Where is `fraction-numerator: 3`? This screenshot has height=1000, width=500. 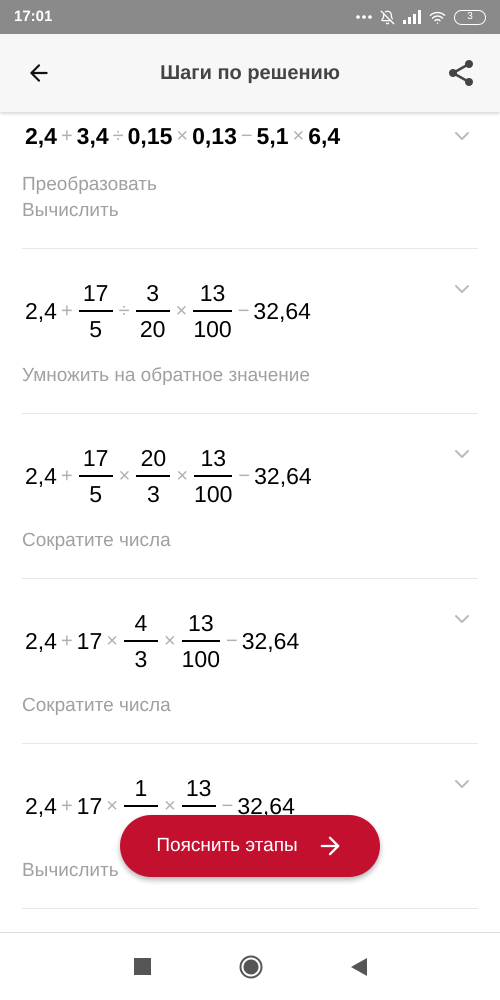
fraction-numerator: 3 is located at coordinates (152, 293).